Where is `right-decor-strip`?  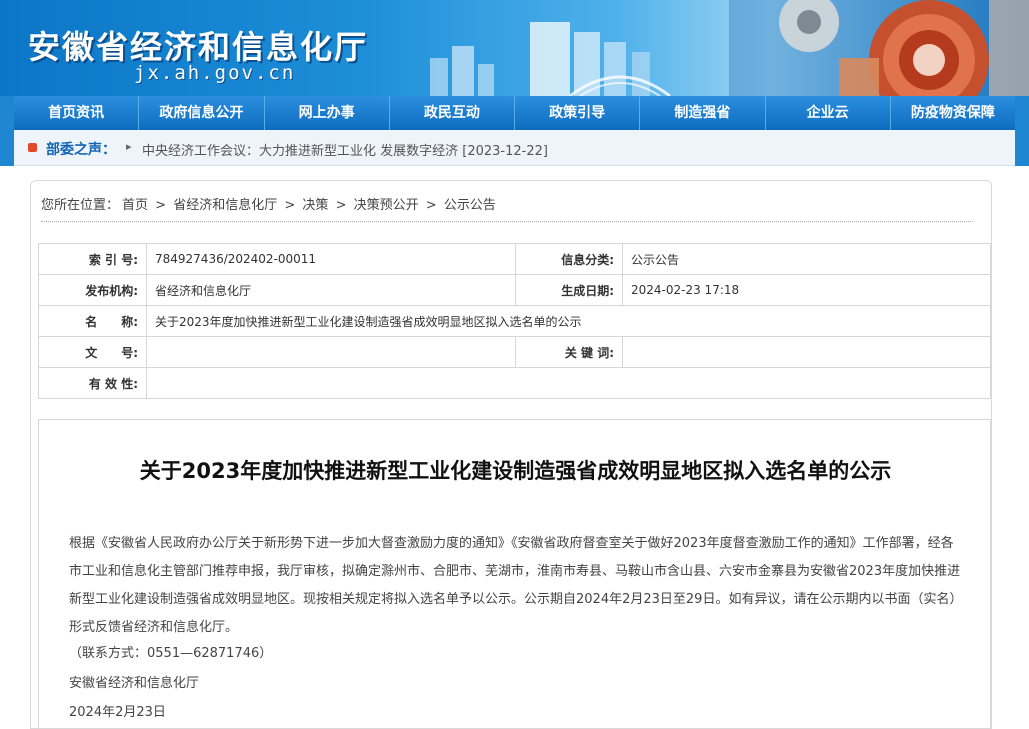 right-decor-strip is located at coordinates (1022, 131).